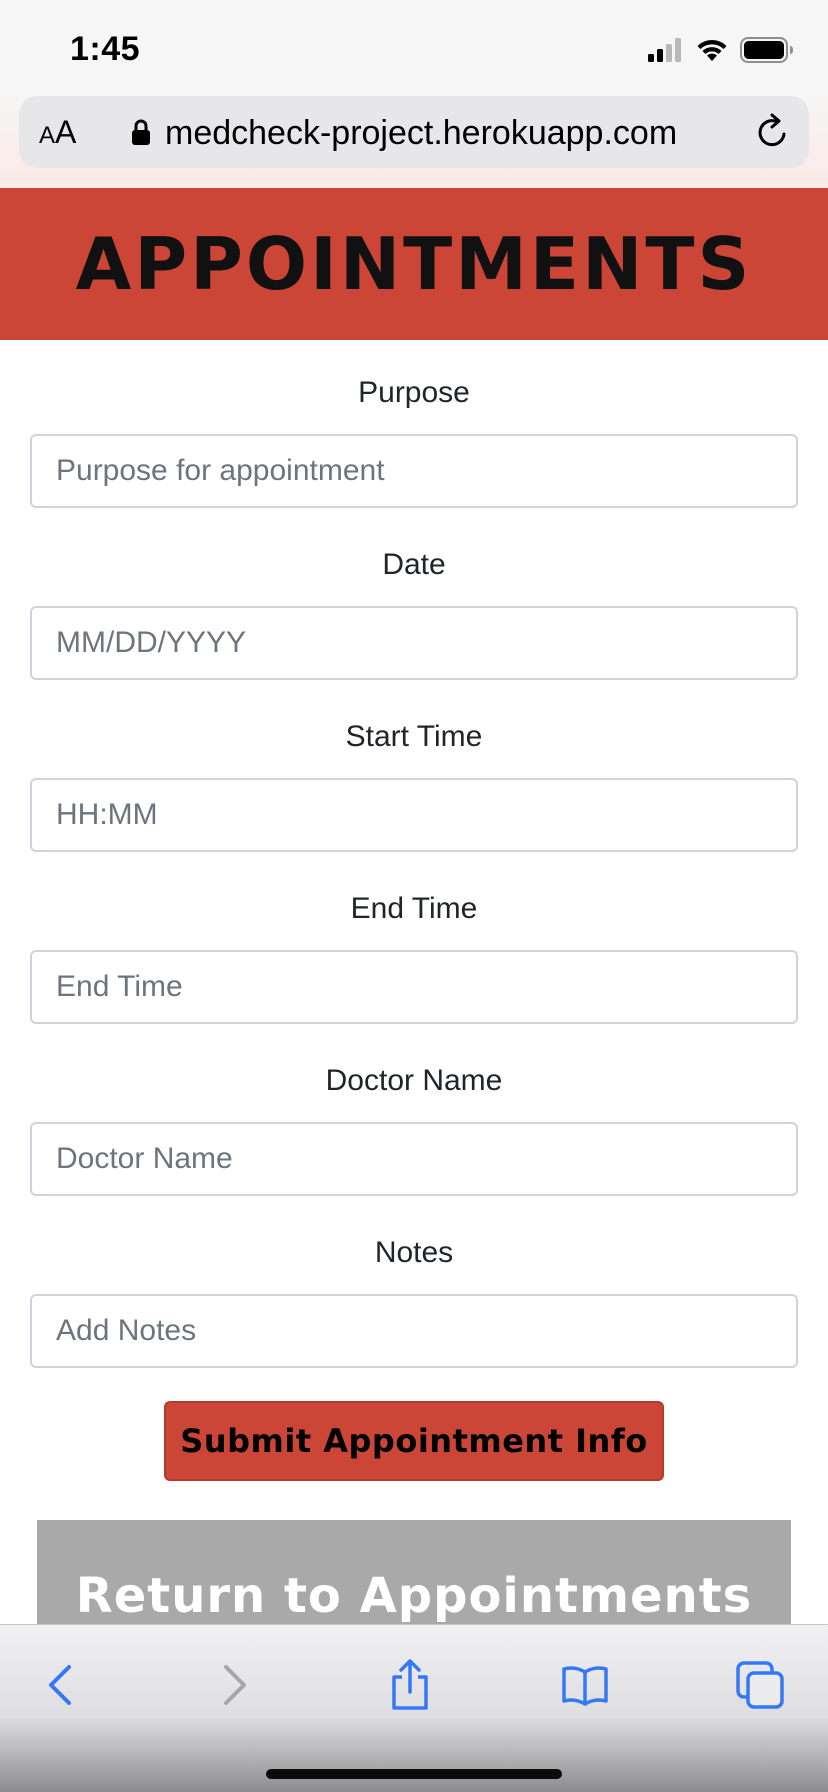 The image size is (828, 1792). I want to click on purpose-input, so click(414, 471).